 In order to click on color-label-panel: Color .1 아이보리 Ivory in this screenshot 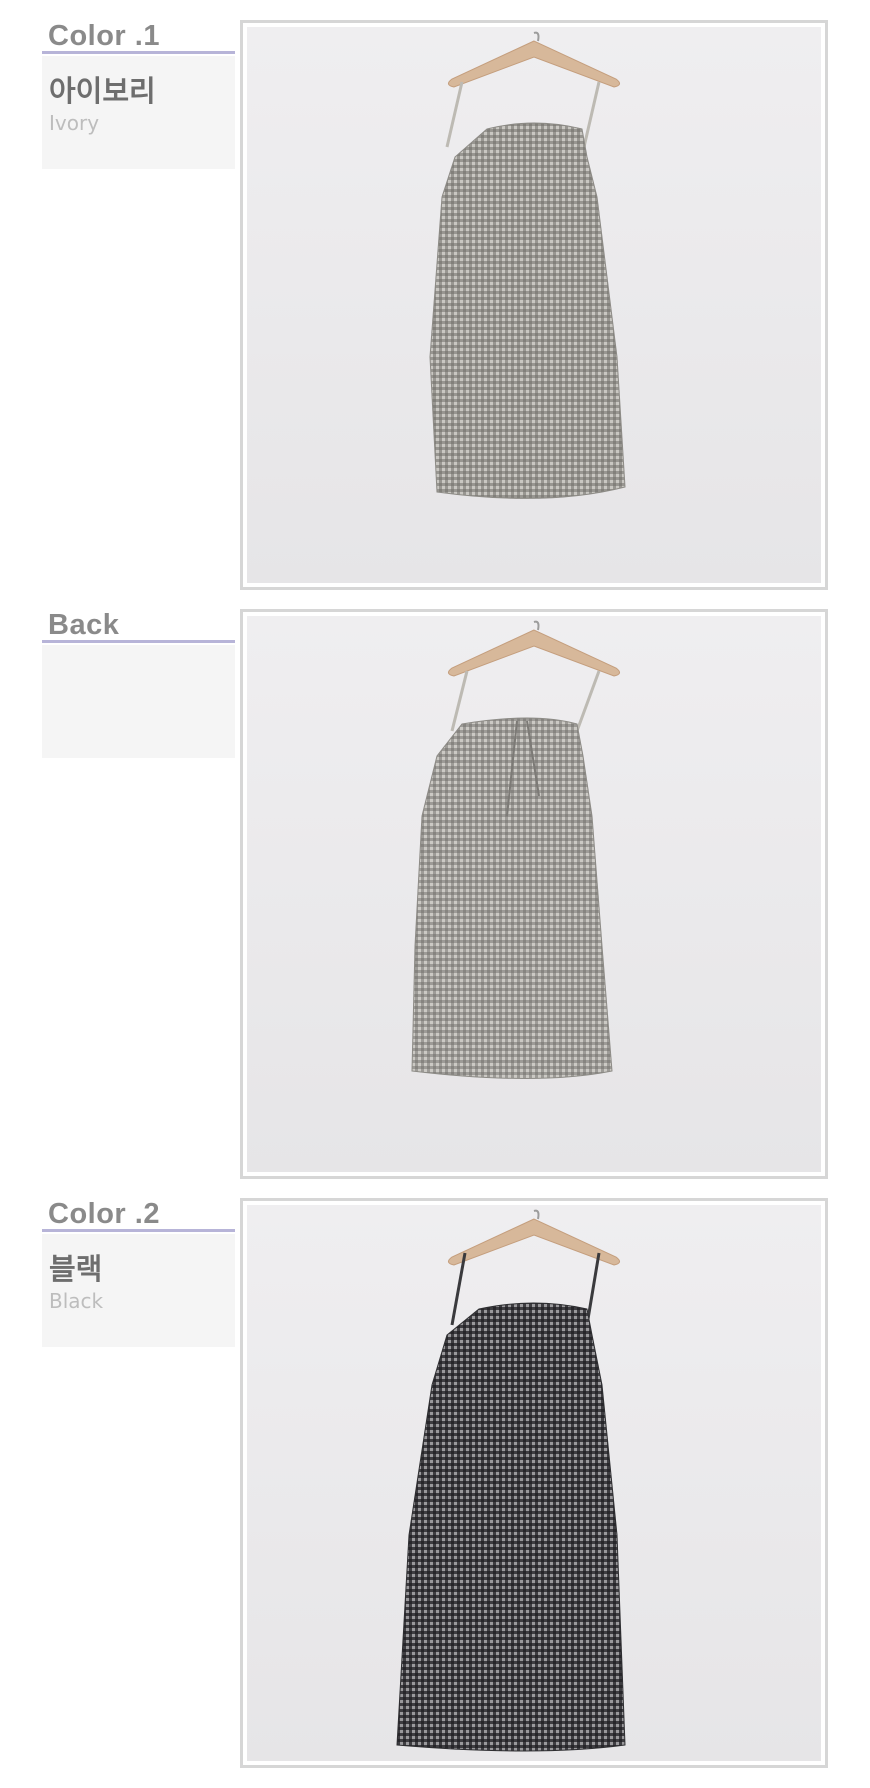, I will do `click(138, 94)`.